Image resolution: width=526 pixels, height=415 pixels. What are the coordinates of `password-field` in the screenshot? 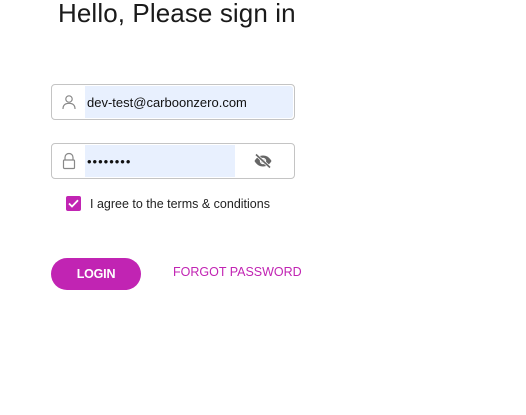 It's located at (173, 161).